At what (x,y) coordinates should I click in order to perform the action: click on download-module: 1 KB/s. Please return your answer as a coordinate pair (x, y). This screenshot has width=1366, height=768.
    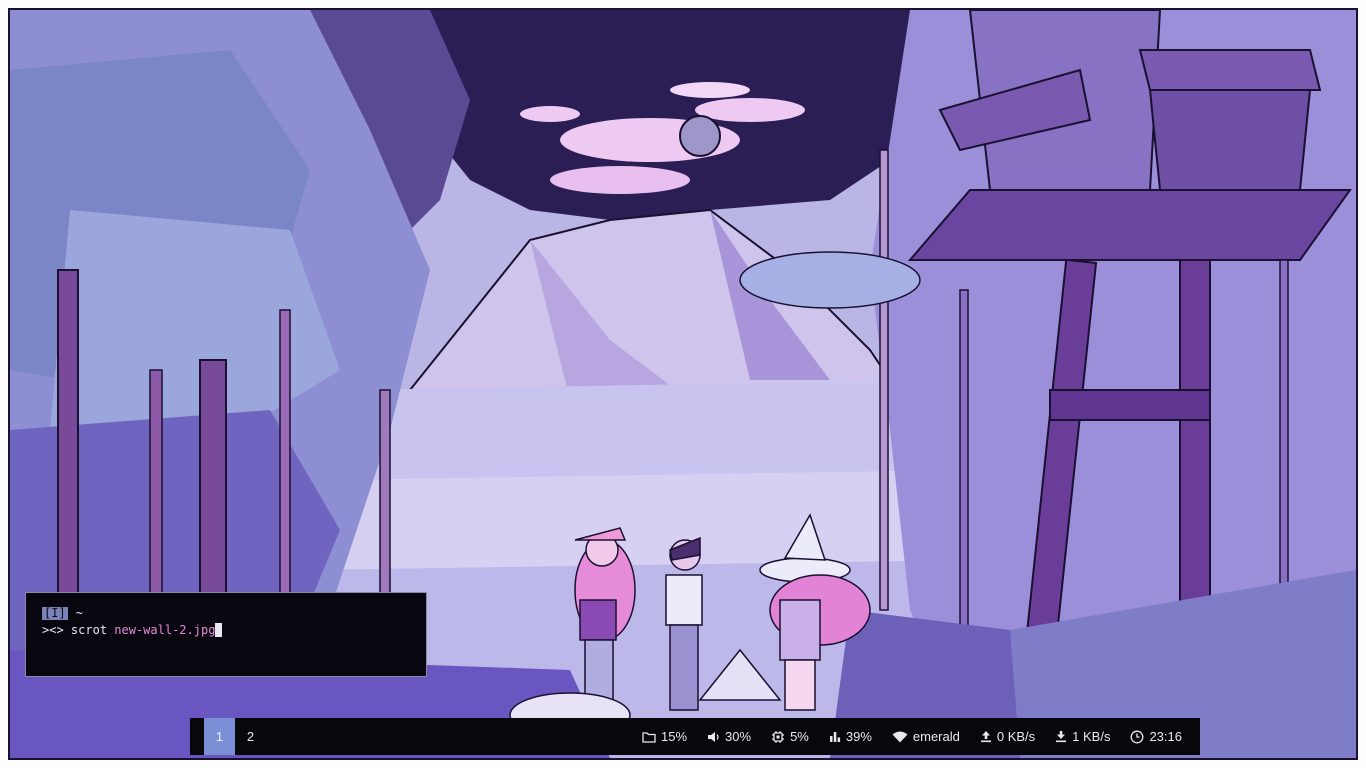
    Looking at the image, I should click on (1082, 736).